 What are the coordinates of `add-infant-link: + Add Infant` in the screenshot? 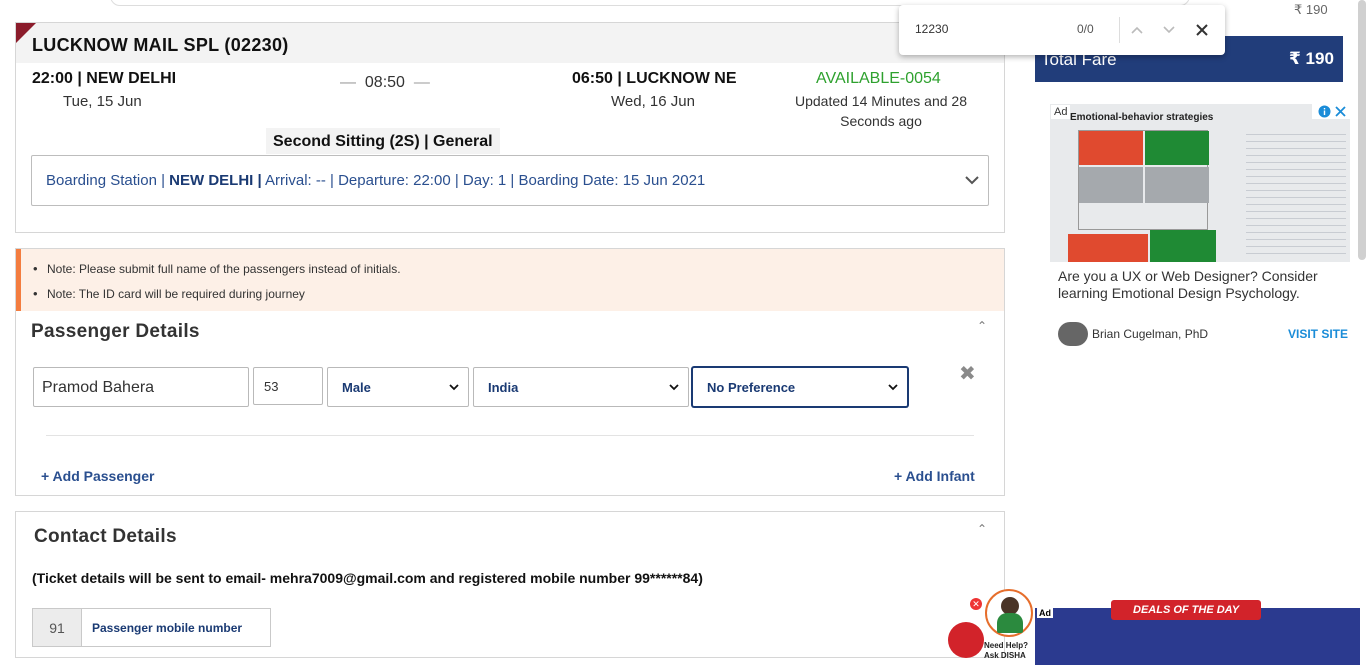 It's located at (934, 476).